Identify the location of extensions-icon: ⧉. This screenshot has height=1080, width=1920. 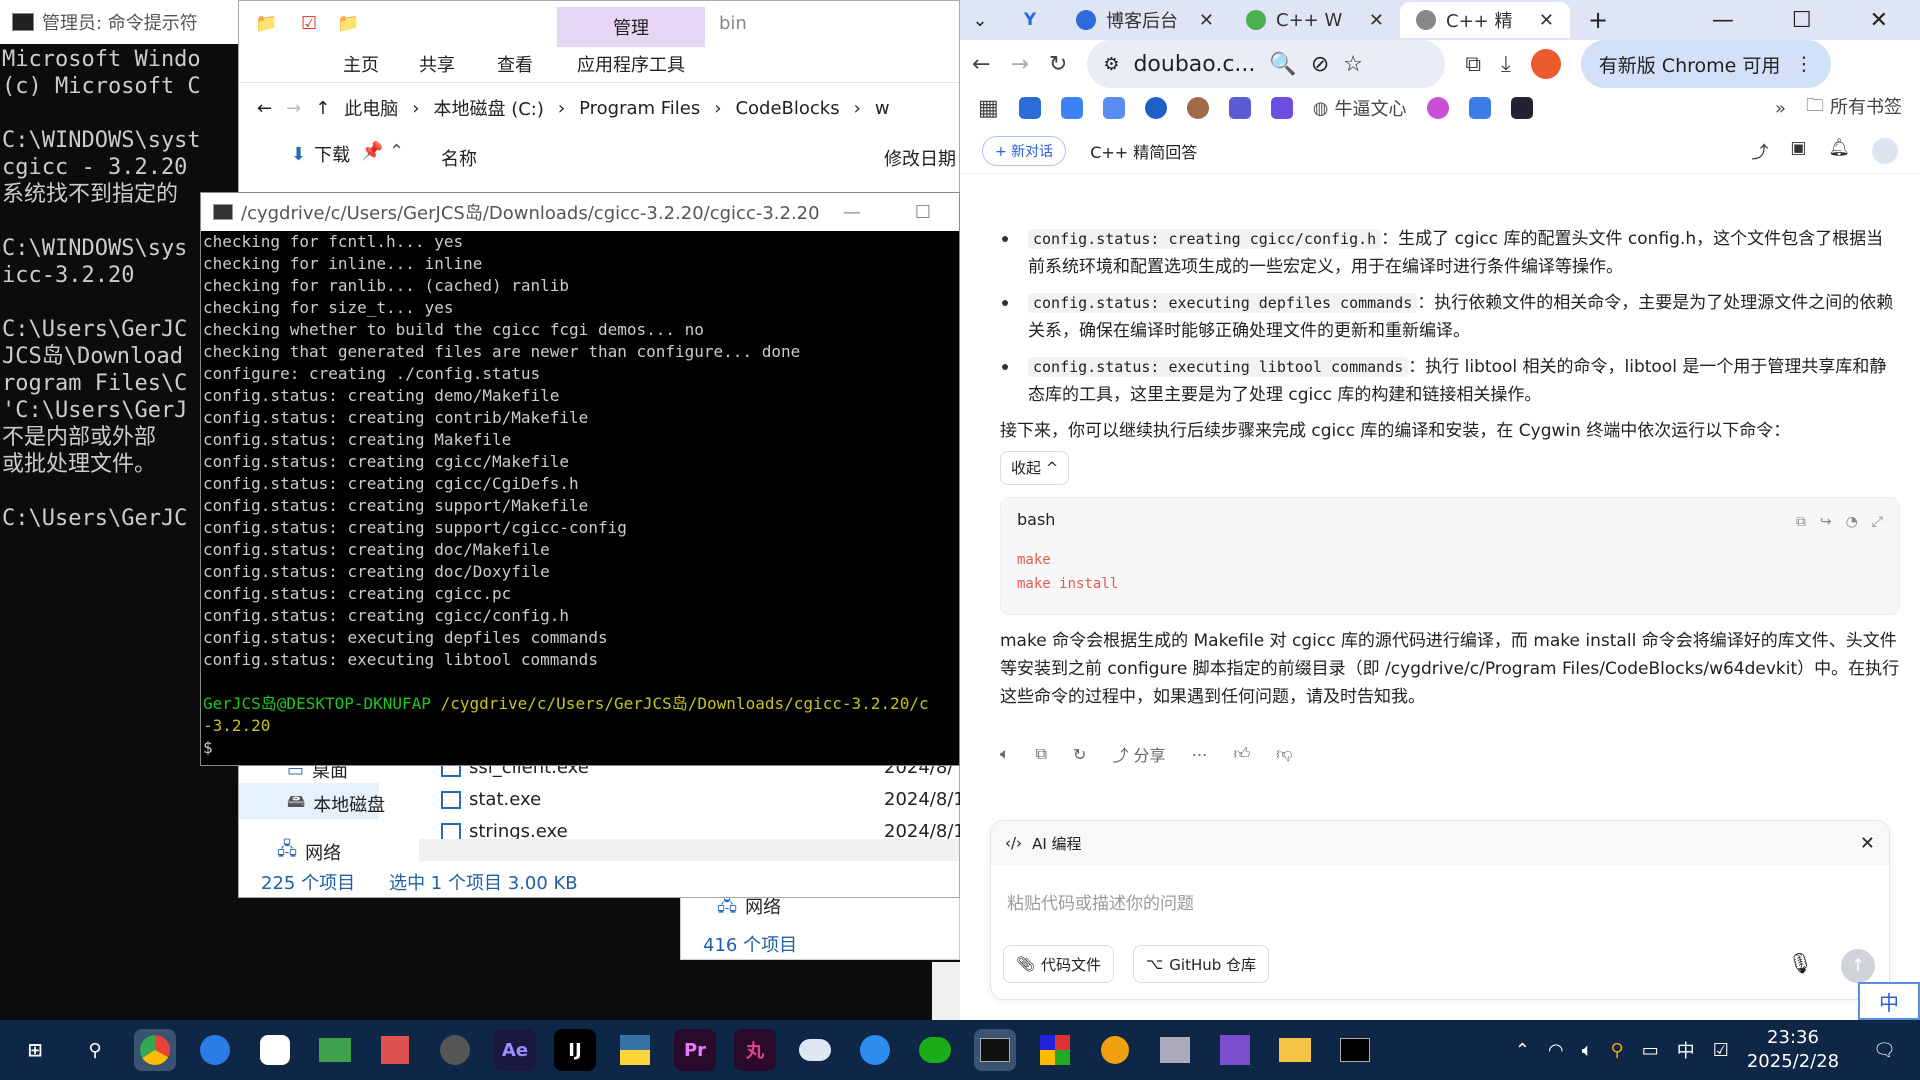
(1473, 64).